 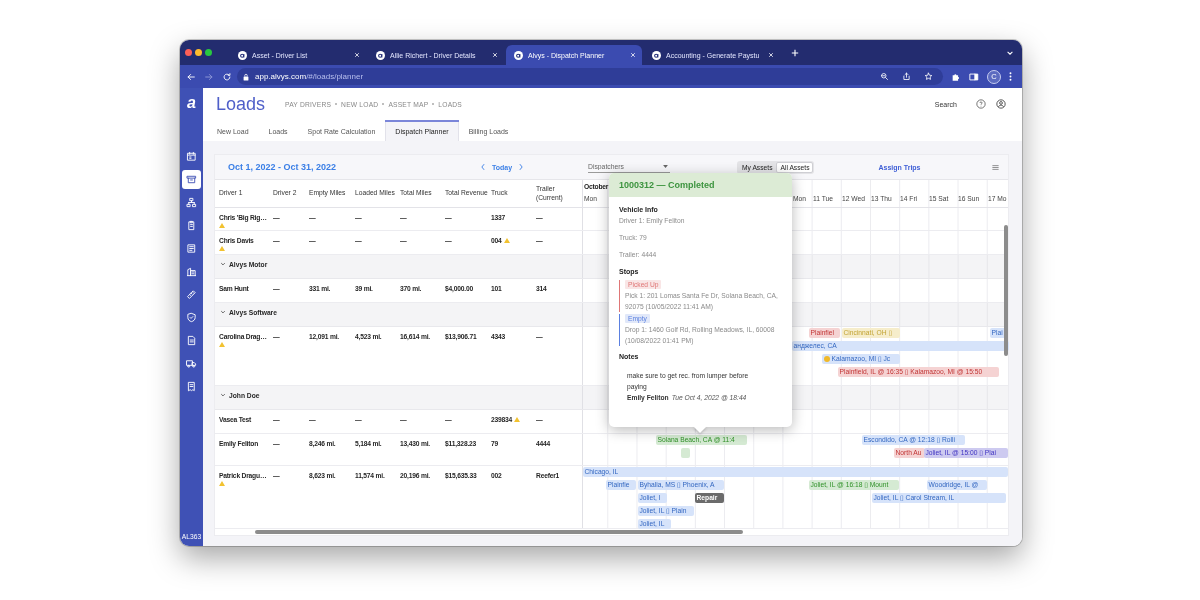 What do you see at coordinates (884, 76) in the screenshot?
I see `zoom-out-icon` at bounding box center [884, 76].